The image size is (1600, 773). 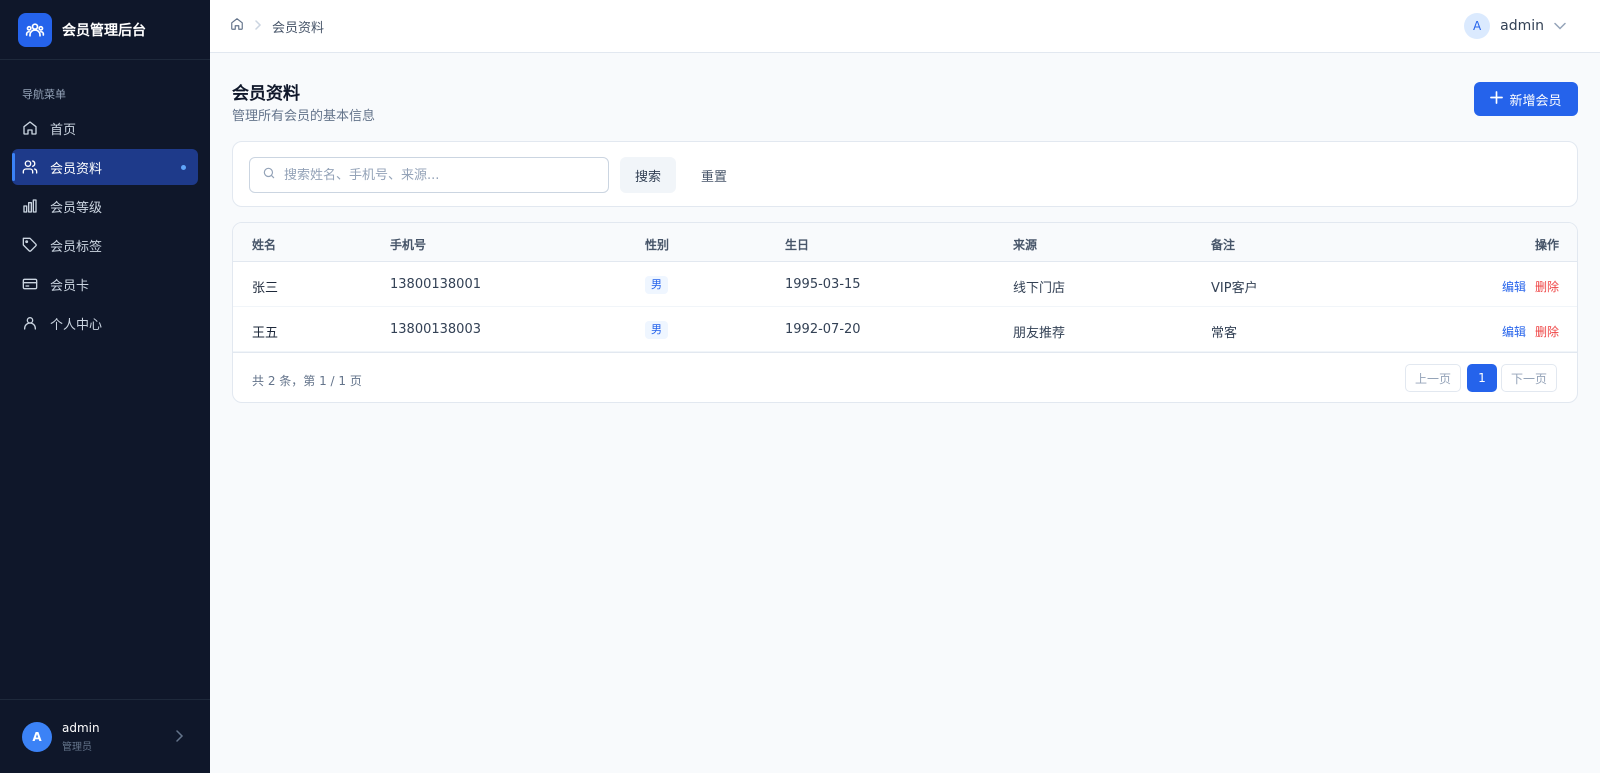 I want to click on search-box, so click(x=429, y=175).